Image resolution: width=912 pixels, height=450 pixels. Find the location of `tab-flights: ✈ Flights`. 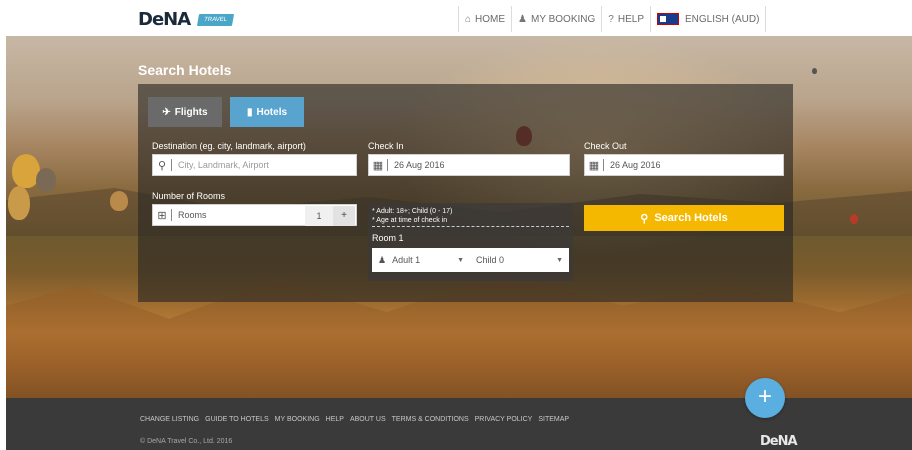

tab-flights: ✈ Flights is located at coordinates (185, 112).